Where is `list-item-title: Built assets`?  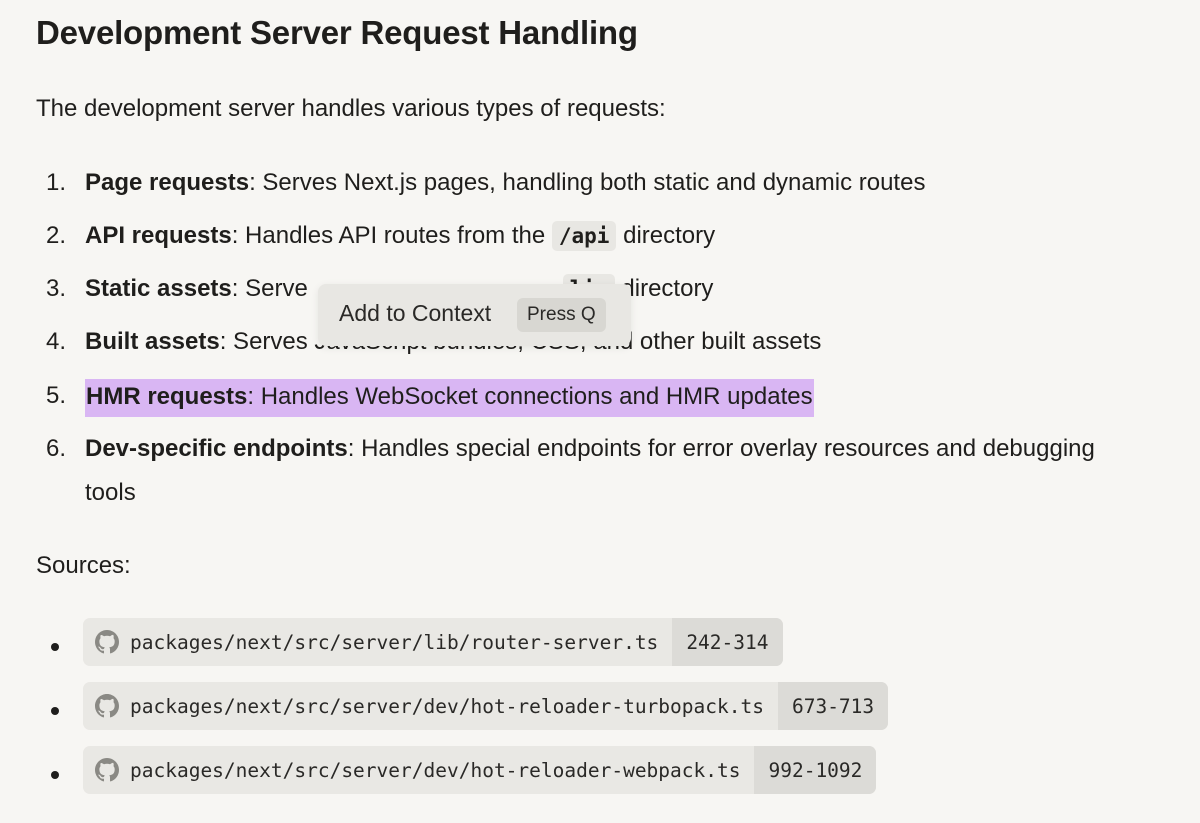 list-item-title: Built assets is located at coordinates (152, 341).